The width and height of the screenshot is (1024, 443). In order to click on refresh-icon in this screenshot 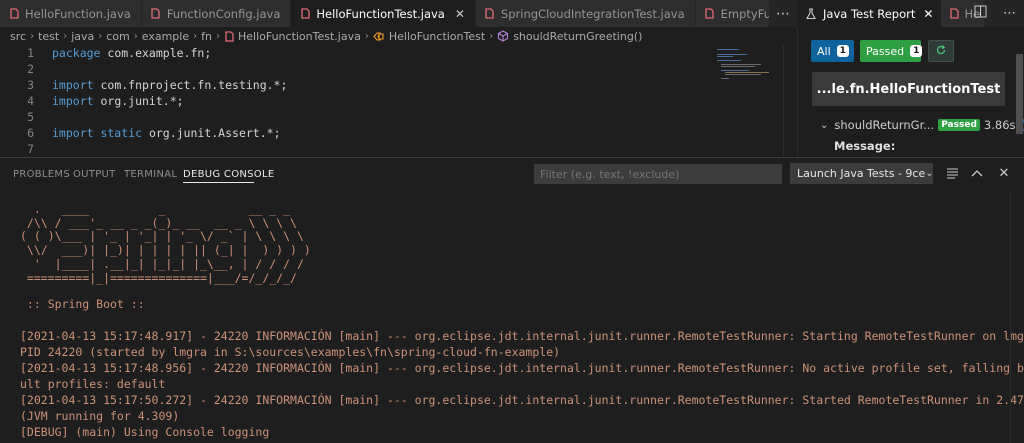, I will do `click(941, 51)`.